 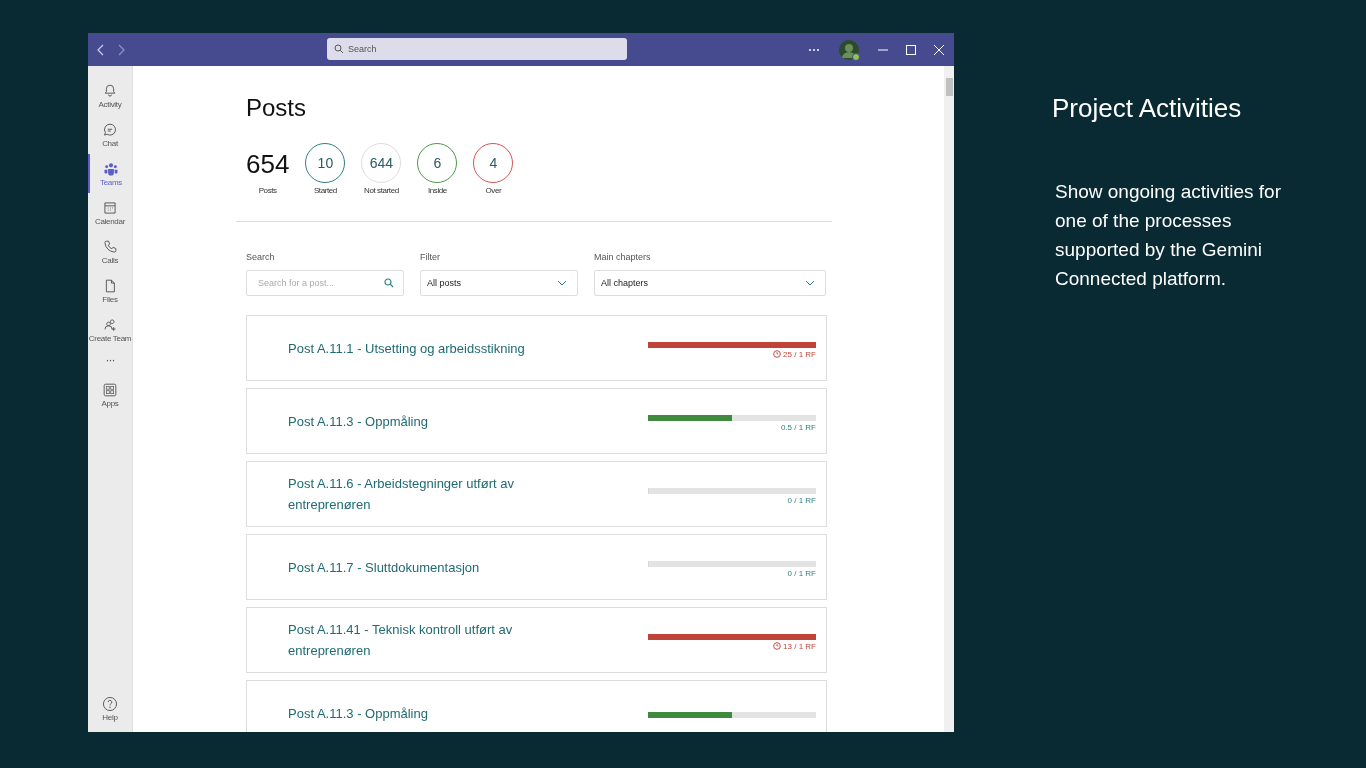 What do you see at coordinates (799, 646) in the screenshot?
I see `progress-reading: 13 / 1 RF` at bounding box center [799, 646].